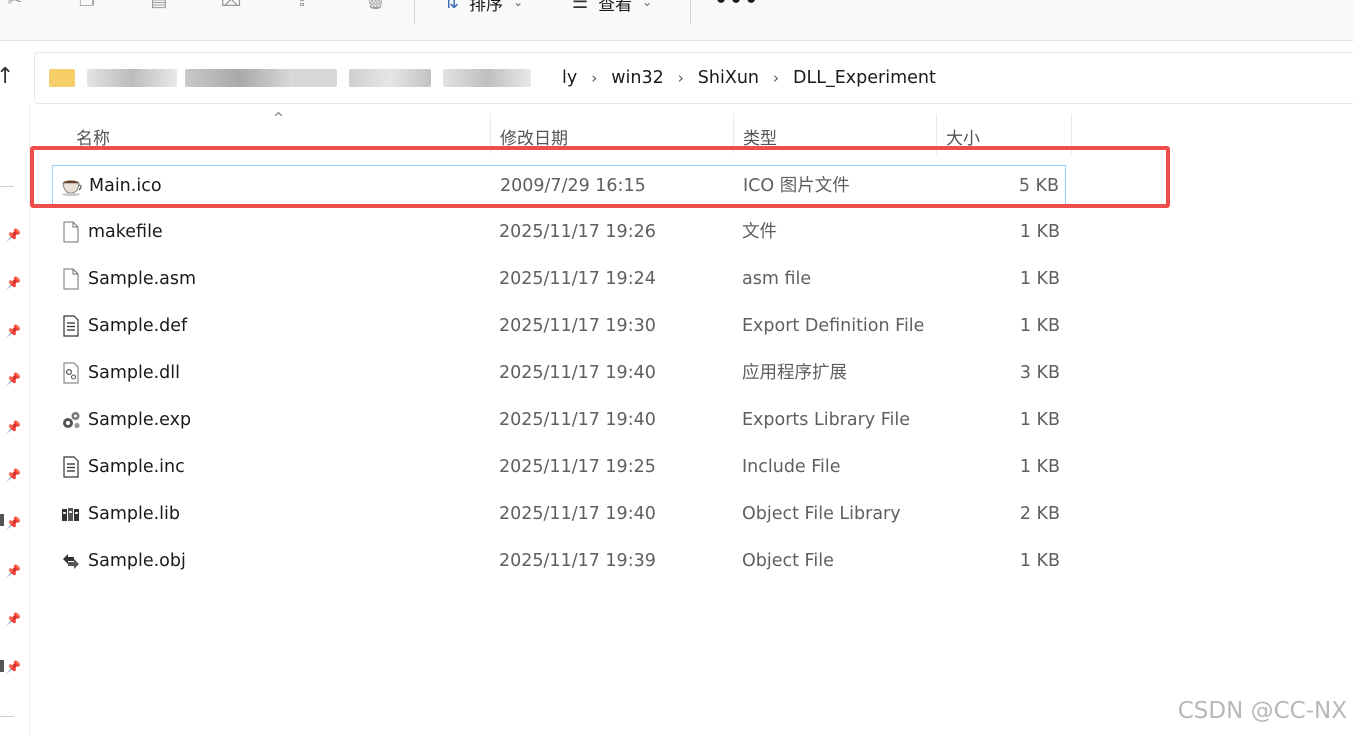  Describe the element at coordinates (1262, 711) in the screenshot. I see `watermark: CSDN @CC-NX` at that location.